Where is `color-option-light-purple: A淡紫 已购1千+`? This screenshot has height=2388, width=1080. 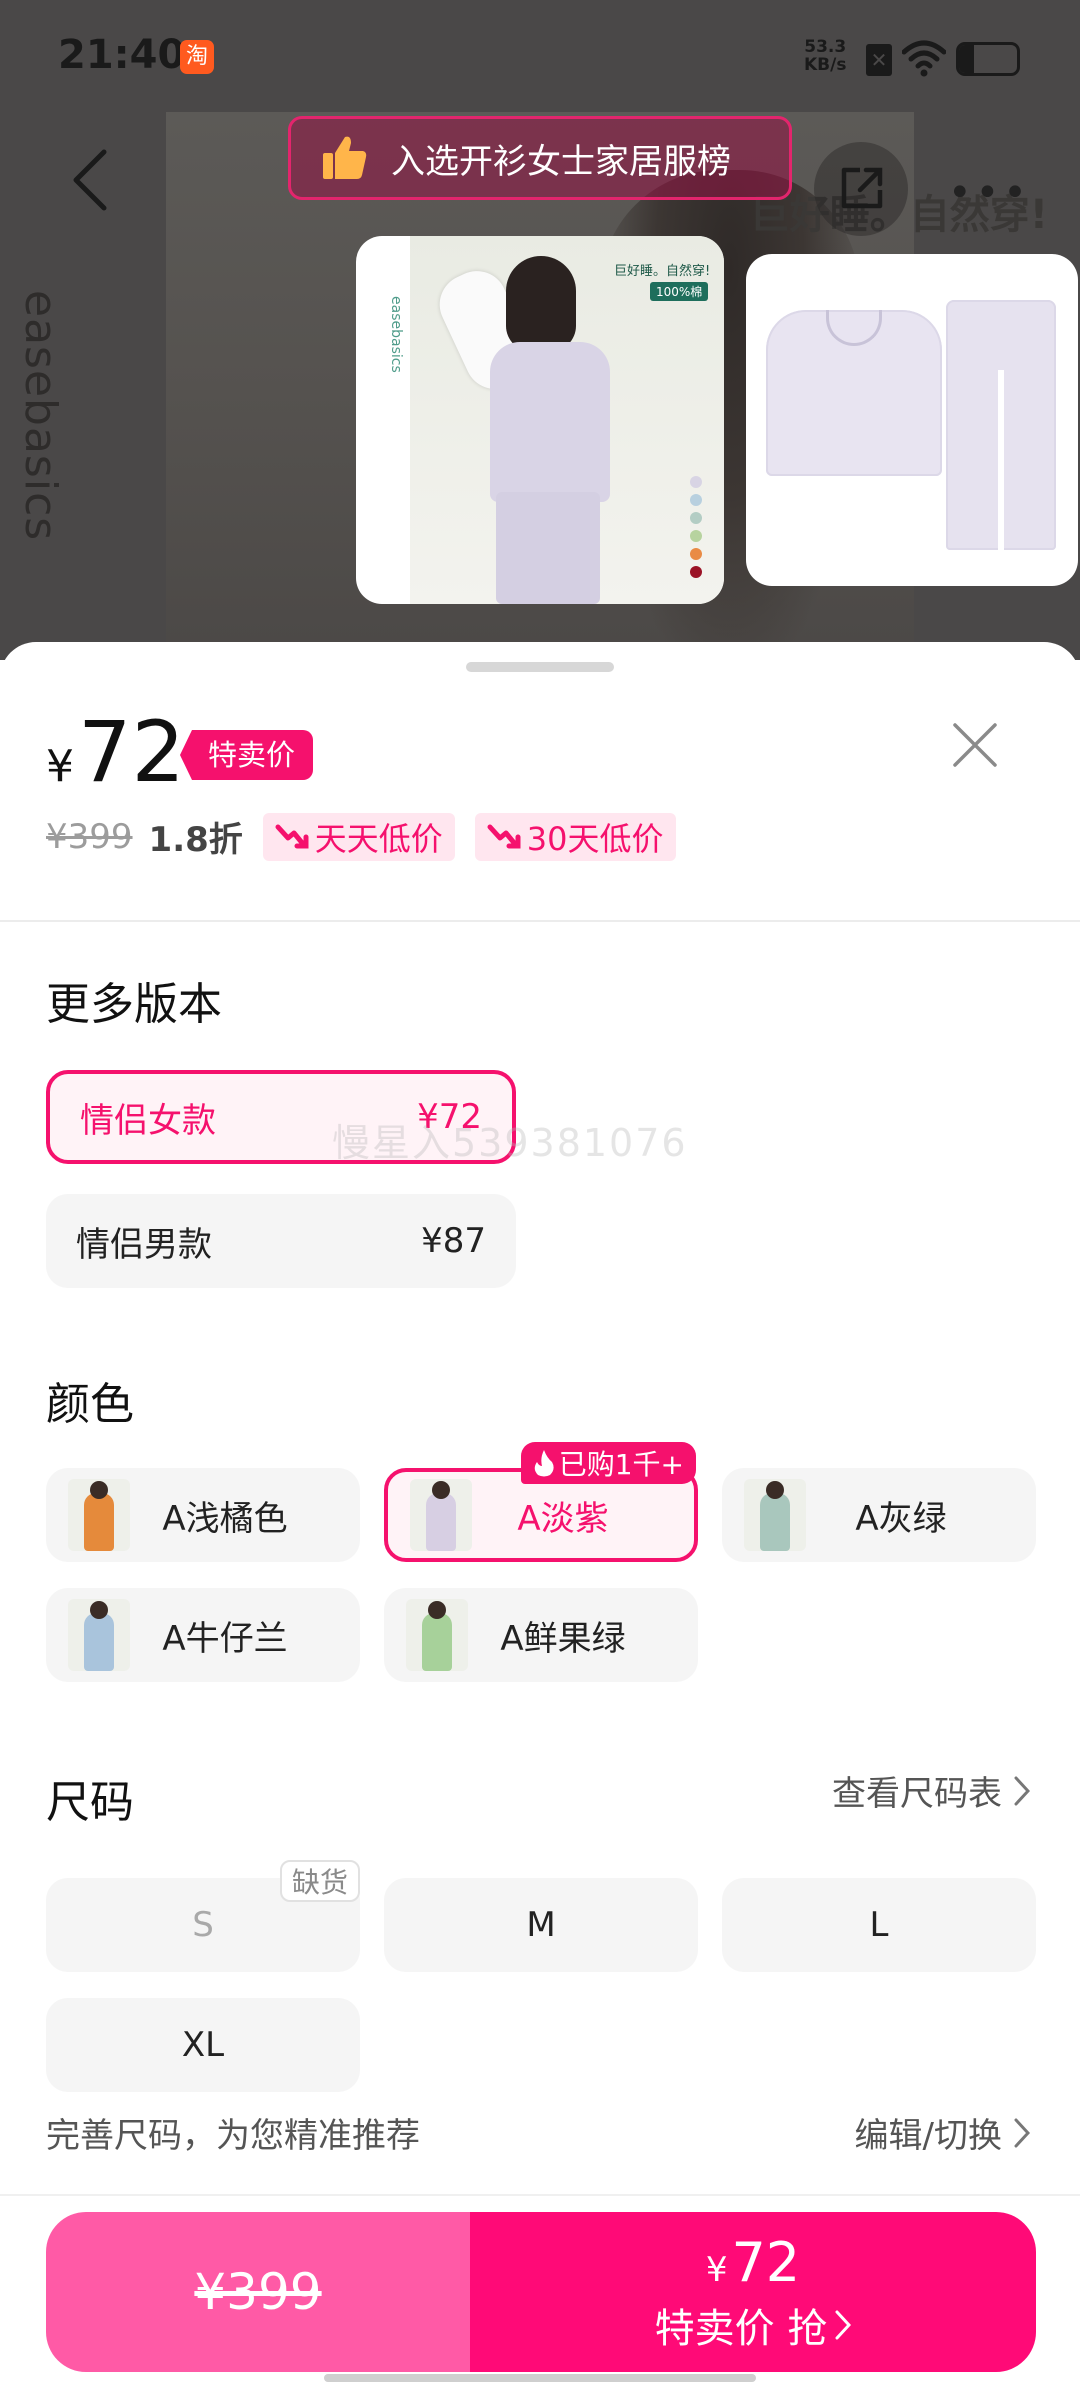
color-option-light-purple: A淡紫 已购1千+ is located at coordinates (541, 1502).